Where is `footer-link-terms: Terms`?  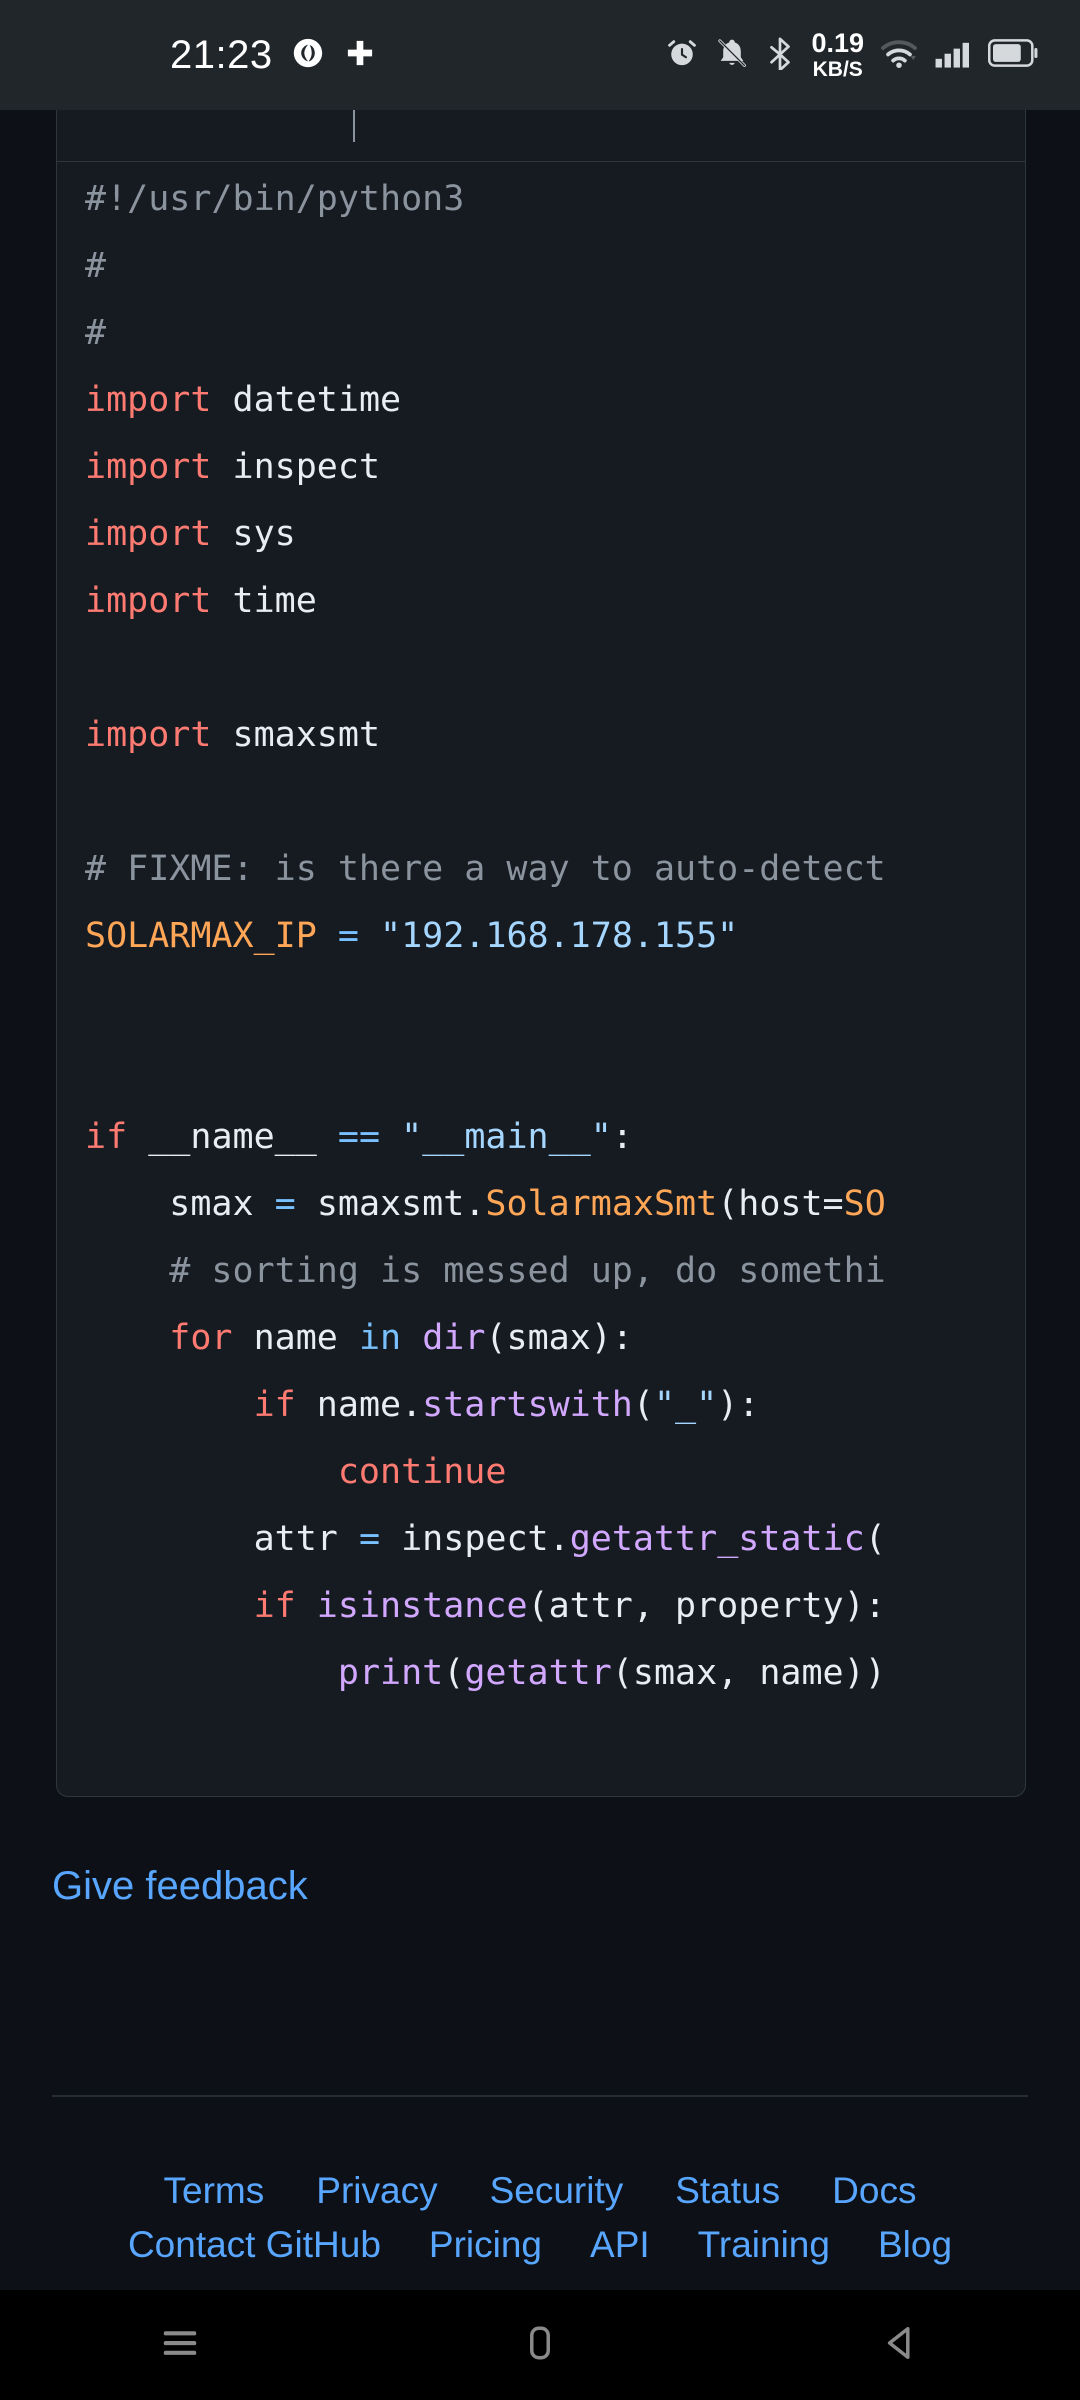
footer-link-terms: Terms is located at coordinates (214, 2191).